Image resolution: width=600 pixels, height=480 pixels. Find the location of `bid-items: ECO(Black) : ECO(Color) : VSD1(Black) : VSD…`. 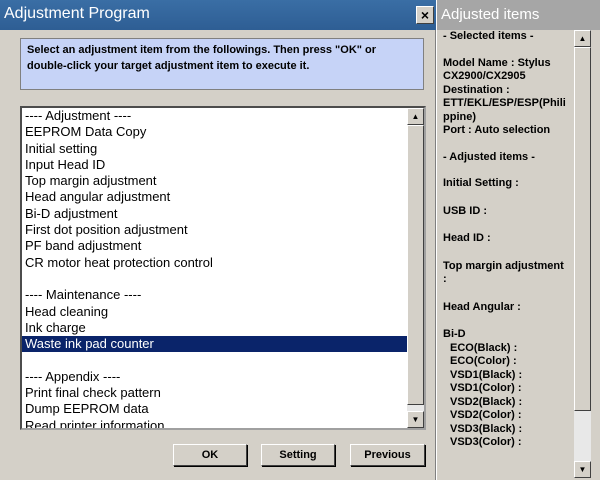

bid-items: ECO(Black) : ECO(Color) : VSD1(Black) : VSD… is located at coordinates (509, 396).